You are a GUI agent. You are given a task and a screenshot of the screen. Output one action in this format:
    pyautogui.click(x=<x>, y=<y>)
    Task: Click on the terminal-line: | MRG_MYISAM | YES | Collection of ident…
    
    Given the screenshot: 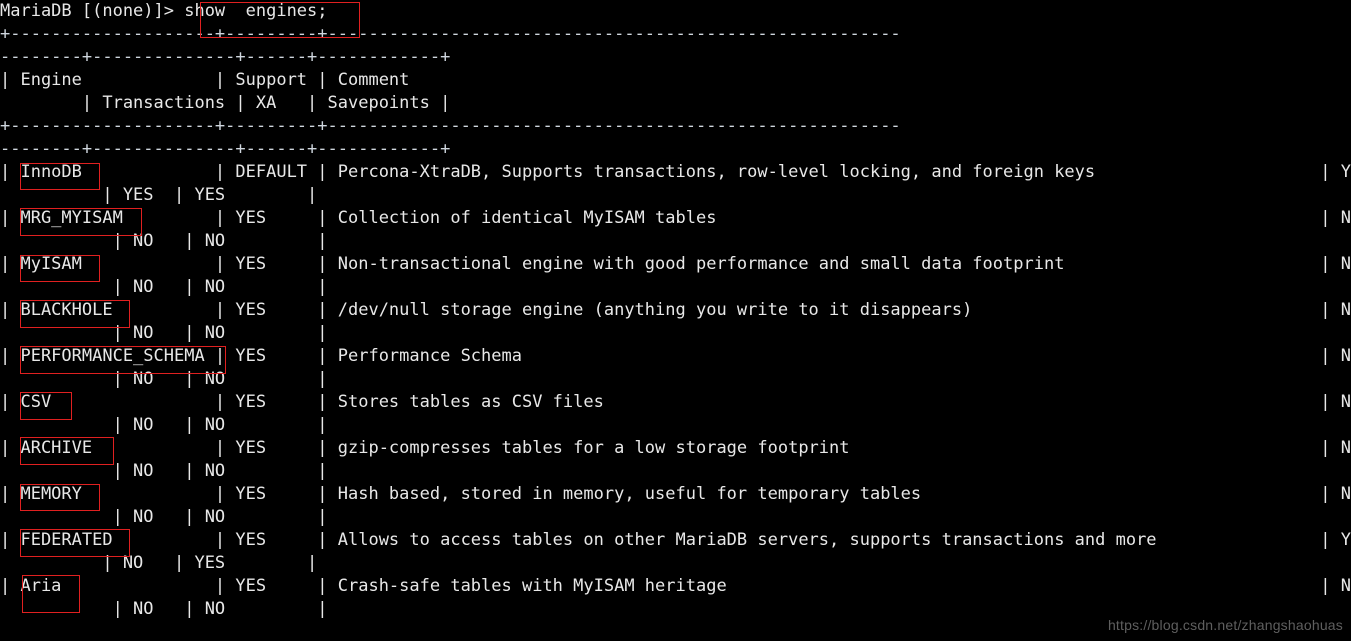 What is the action you would take?
    pyautogui.click(x=675, y=218)
    